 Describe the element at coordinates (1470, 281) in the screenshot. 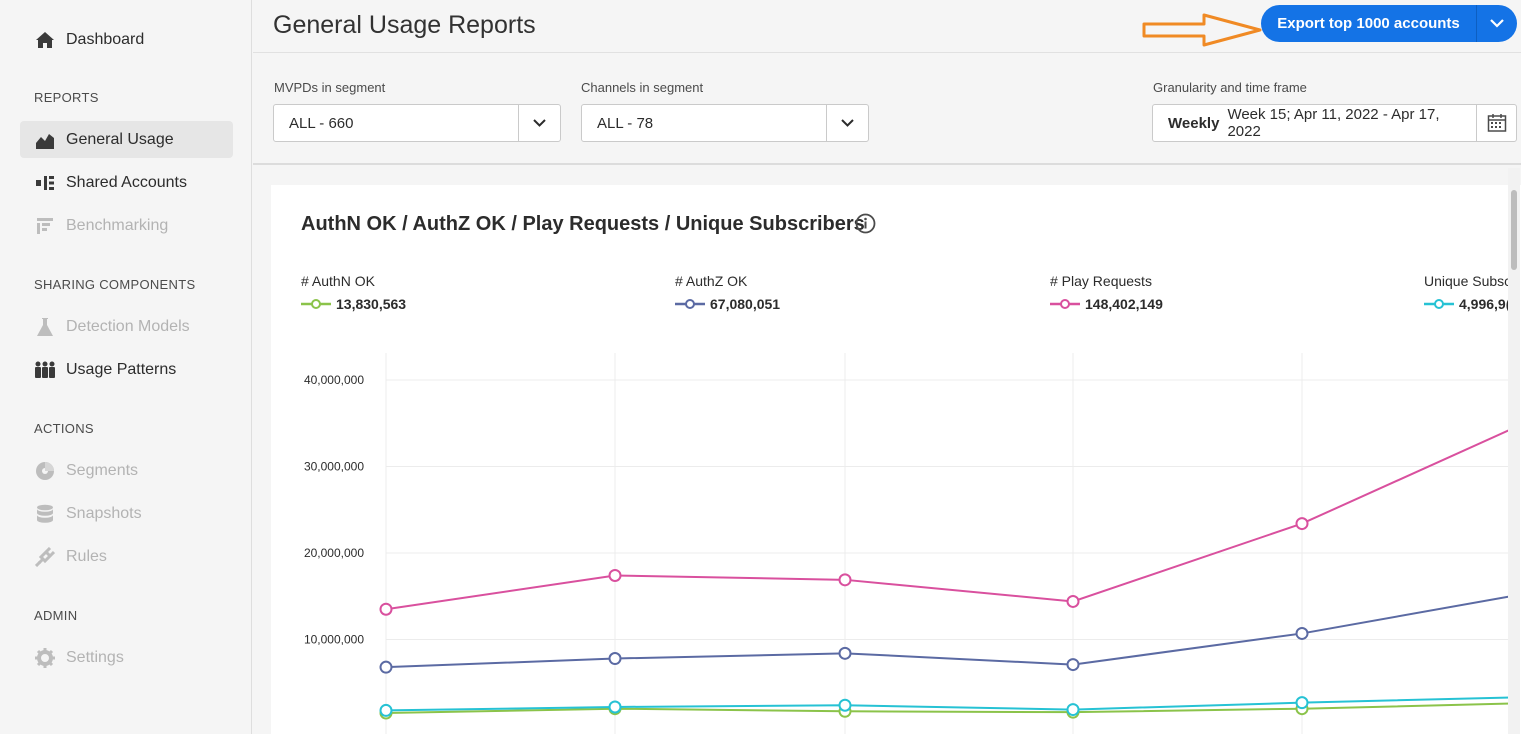

I see `legend-label: Unique Subscr` at that location.